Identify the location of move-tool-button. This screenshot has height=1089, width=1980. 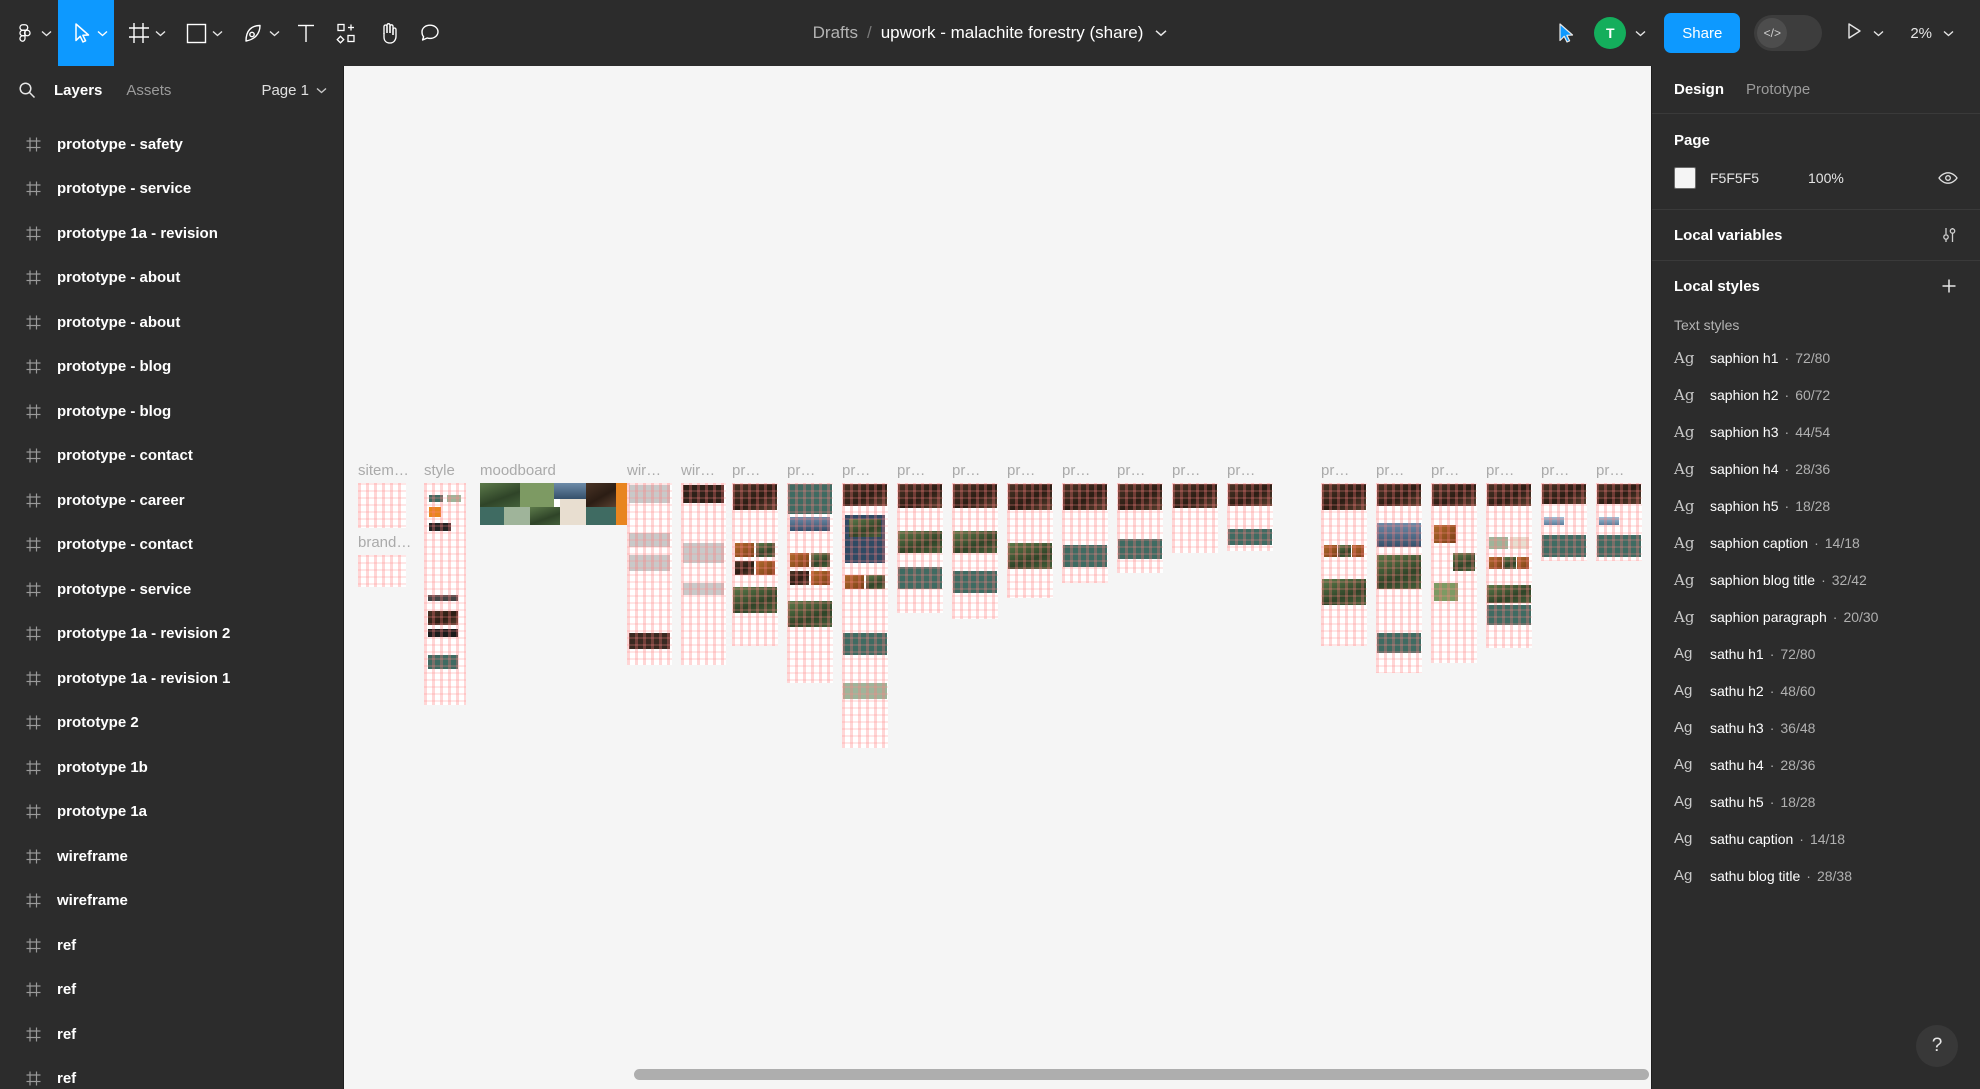
(86, 33).